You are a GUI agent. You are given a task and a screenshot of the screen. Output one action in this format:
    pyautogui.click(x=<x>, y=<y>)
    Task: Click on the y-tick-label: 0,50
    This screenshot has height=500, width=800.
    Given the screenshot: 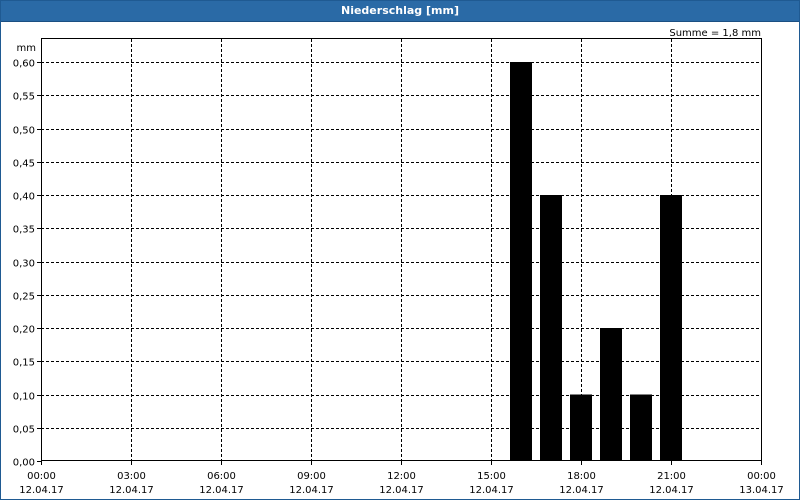 What is the action you would take?
    pyautogui.click(x=24, y=131)
    